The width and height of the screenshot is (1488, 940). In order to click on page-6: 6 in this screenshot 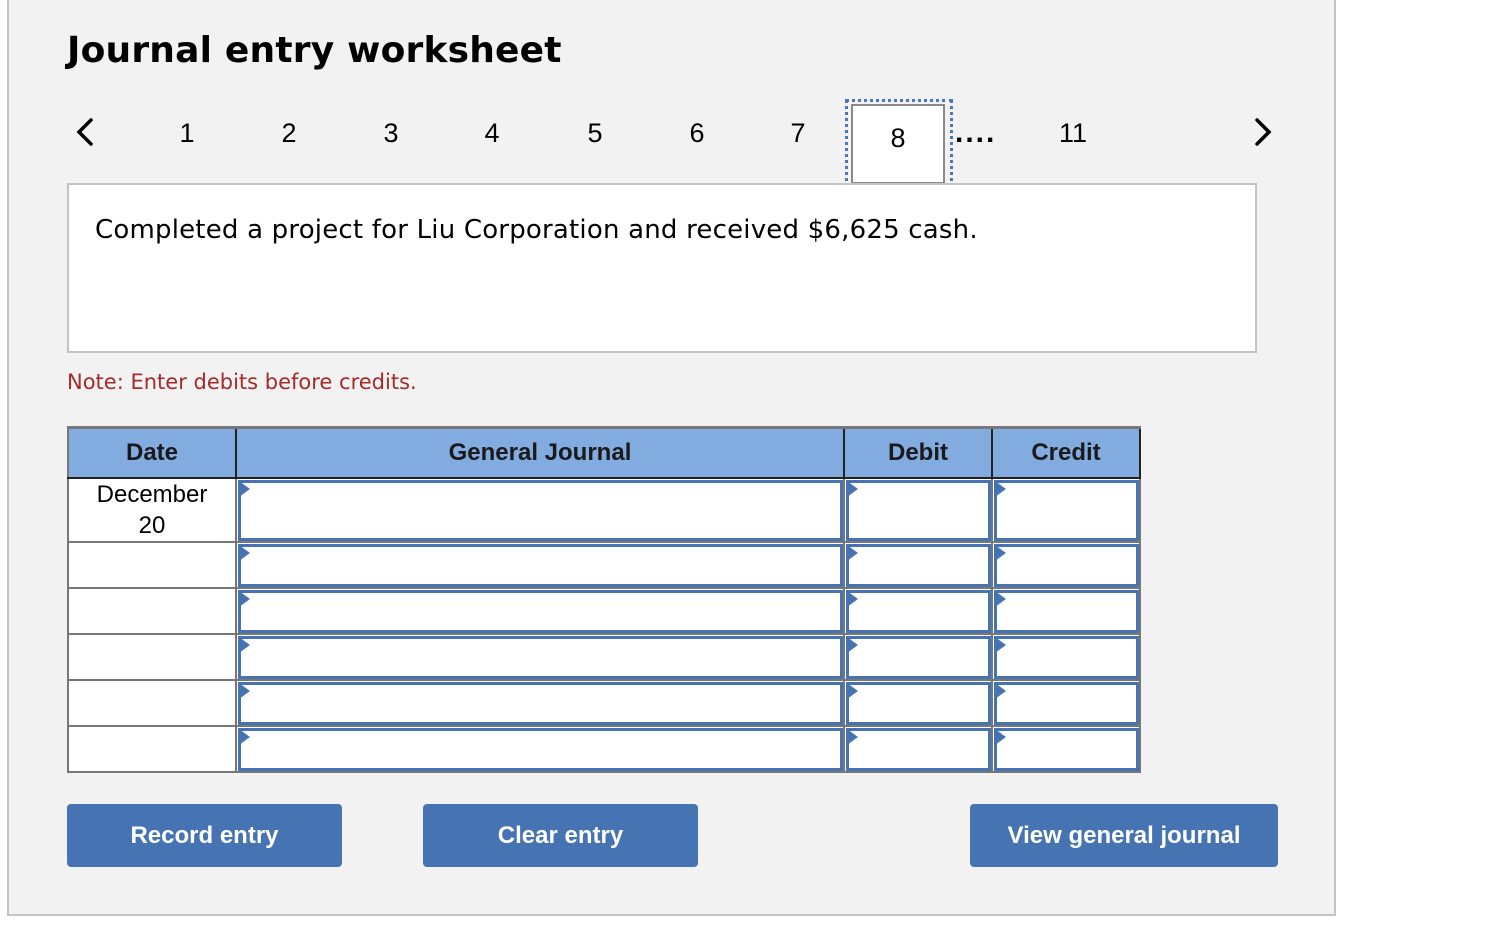, I will do `click(697, 133)`.